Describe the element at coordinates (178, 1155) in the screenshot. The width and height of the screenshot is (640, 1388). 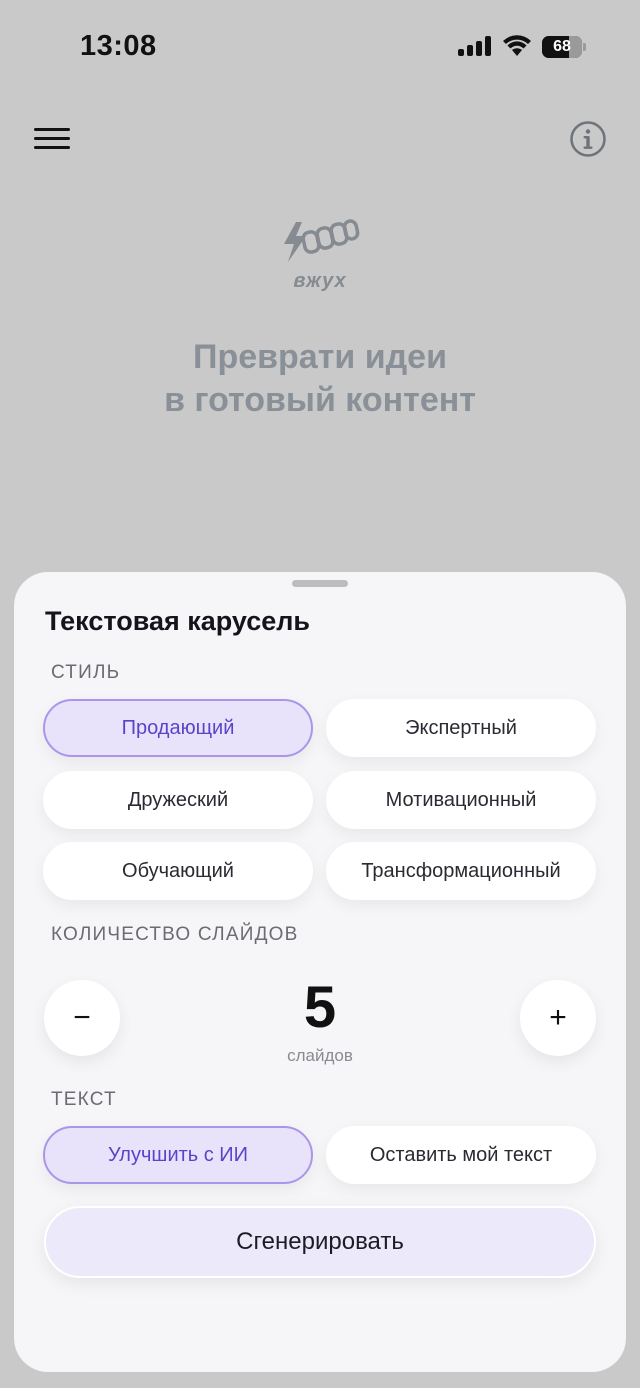
I see `text-option-improve-ai: Улучшить с ИИ` at that location.